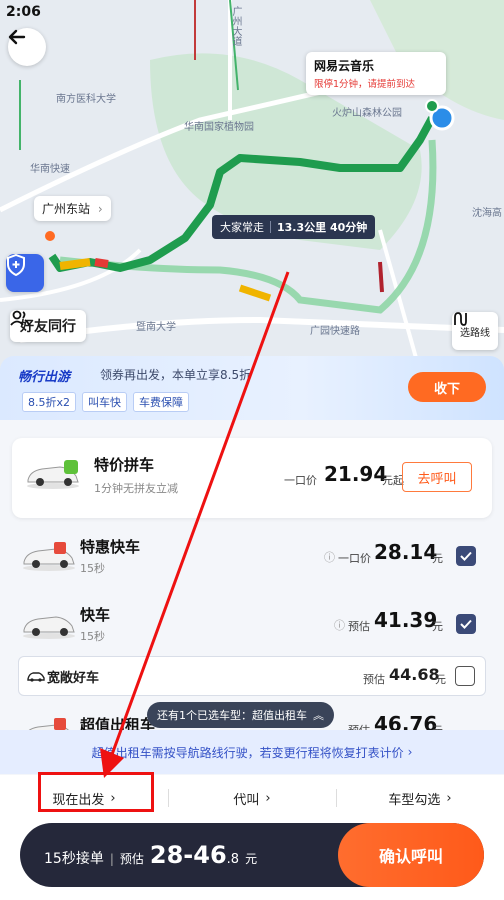  I want to click on map-place: 沈海高, so click(487, 213).